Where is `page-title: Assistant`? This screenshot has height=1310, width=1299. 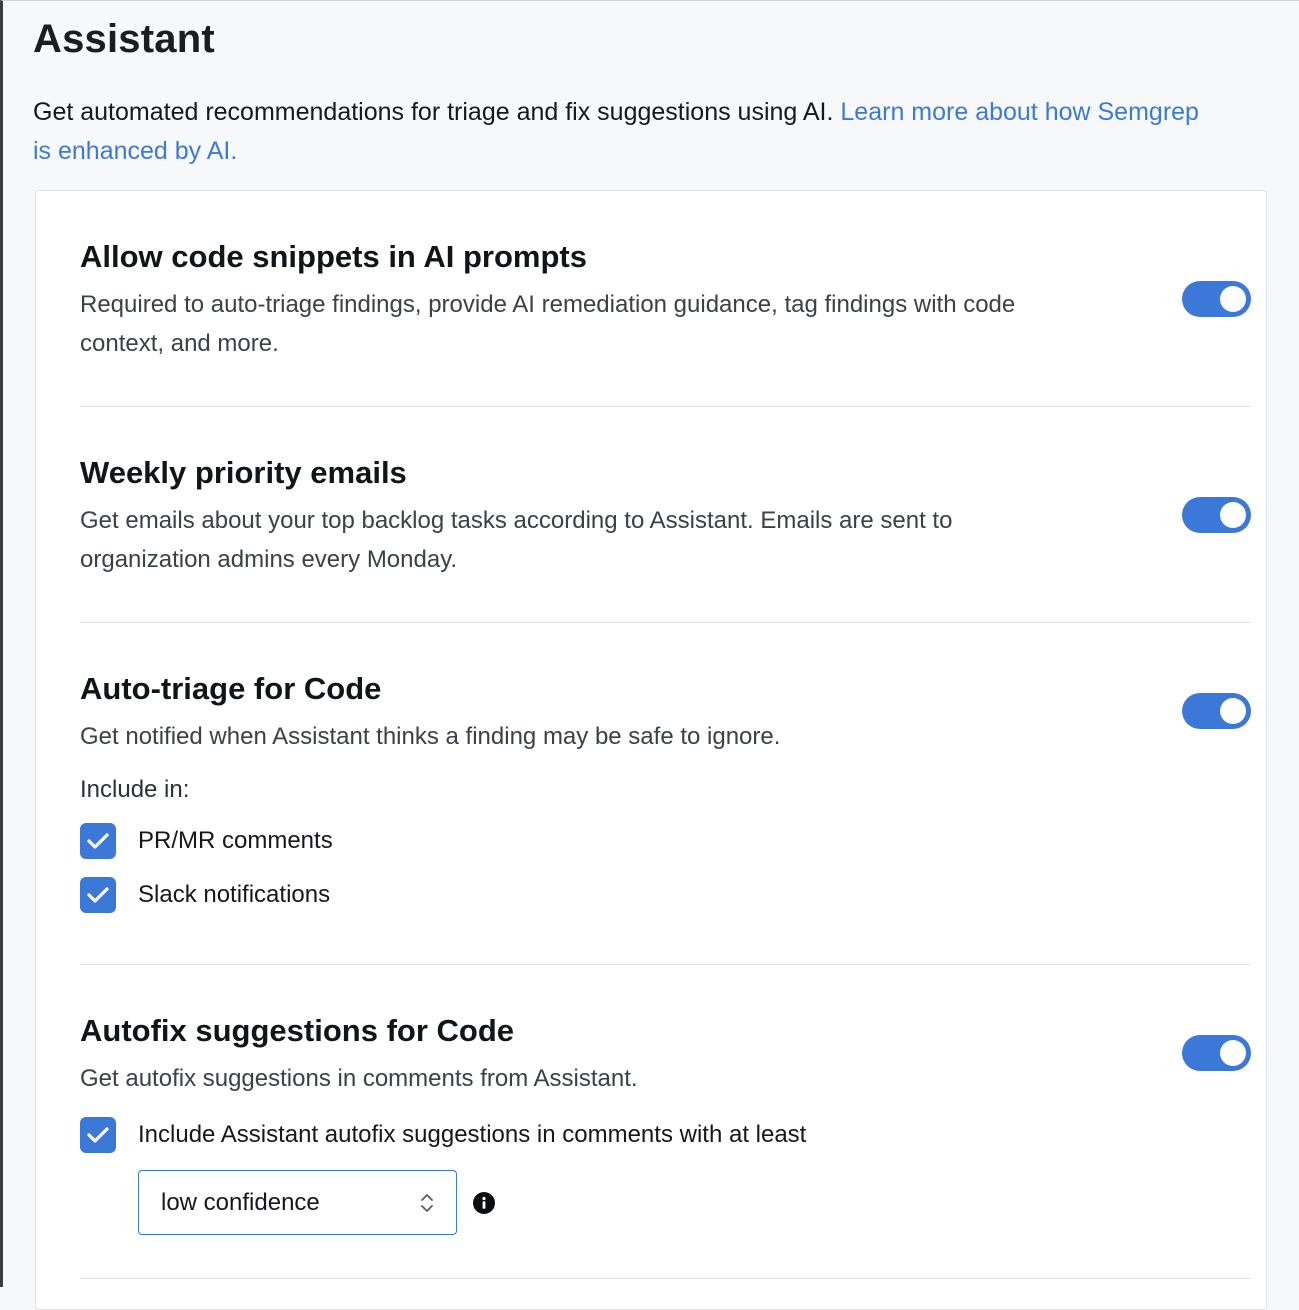
page-title: Assistant is located at coordinates (124, 39).